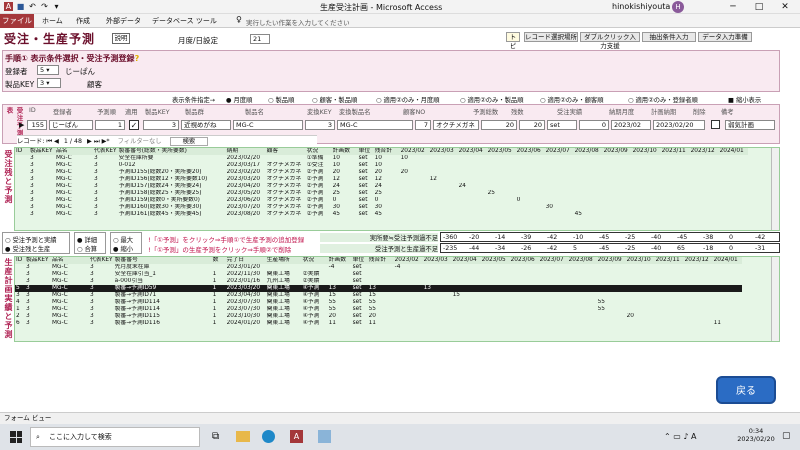  What do you see at coordinates (678, 7) in the screenshot?
I see `avatar: H` at bounding box center [678, 7].